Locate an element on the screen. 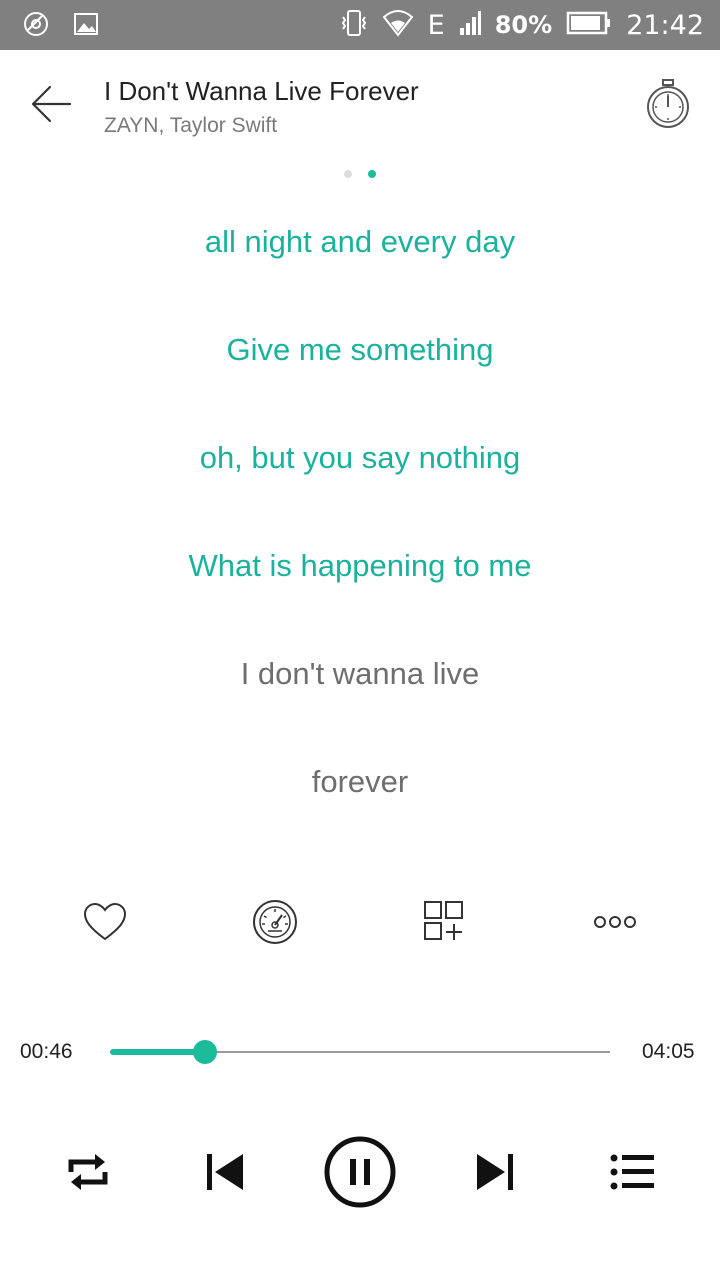 This screenshot has height=1280, width=720. more-dots-icon is located at coordinates (615, 922).